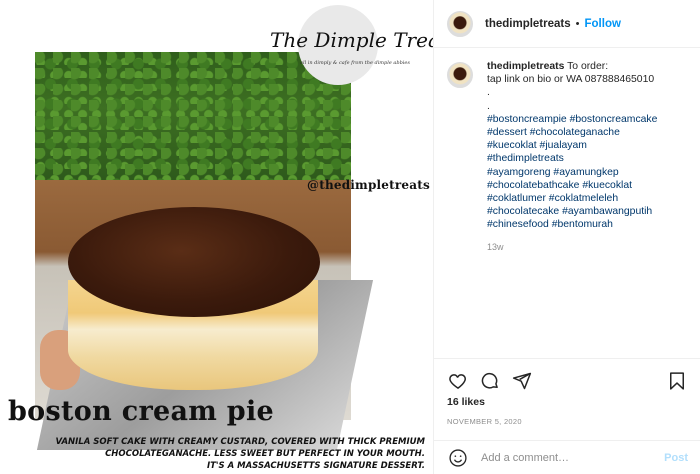 The image size is (700, 474). I want to click on comment-input, so click(568, 457).